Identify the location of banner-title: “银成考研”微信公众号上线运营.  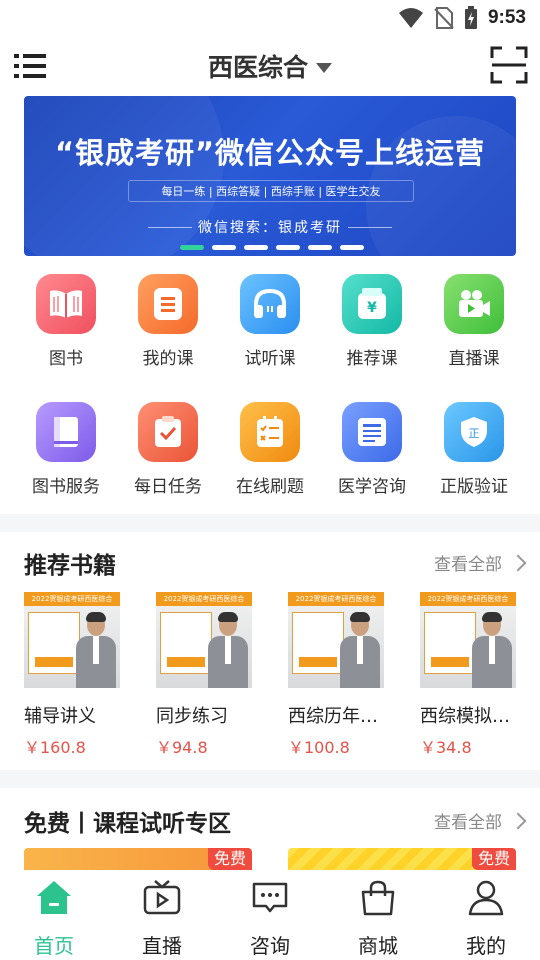
(270, 153).